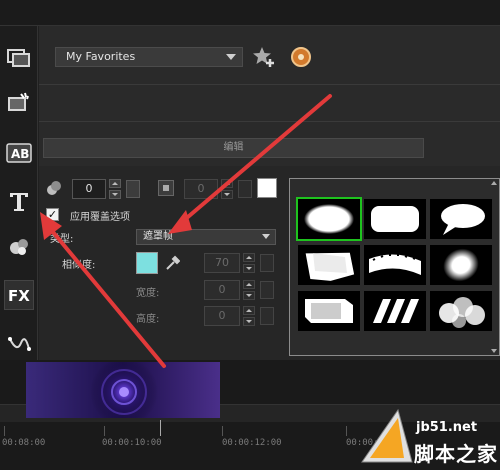 The image size is (500, 470). Describe the element at coordinates (267, 316) in the screenshot. I see `height-dropdown-button` at that location.